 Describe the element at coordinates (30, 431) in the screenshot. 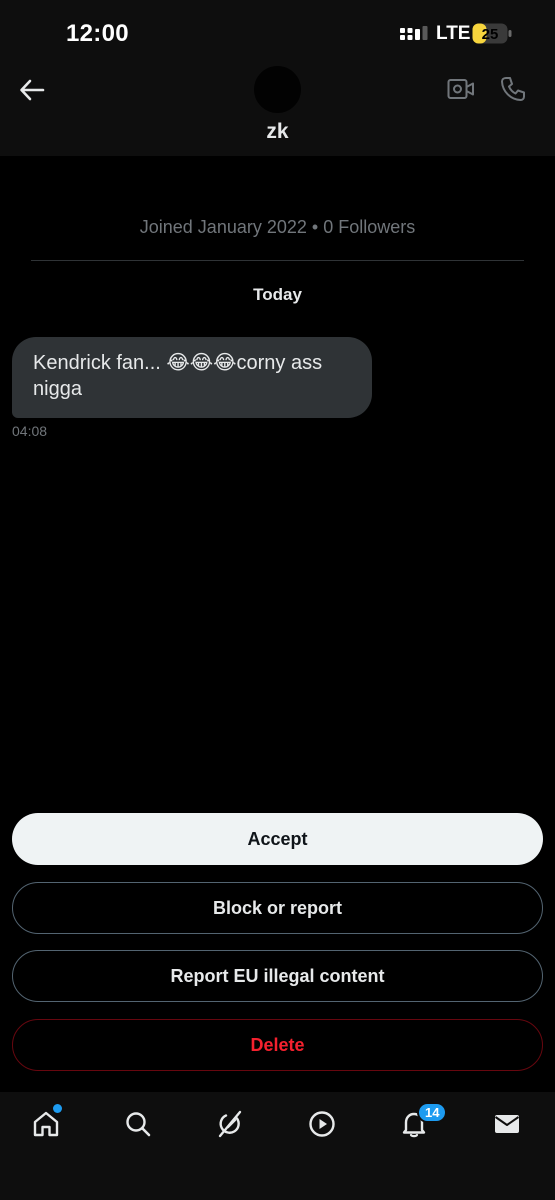

I see `message-timestamp: 04:08` at that location.